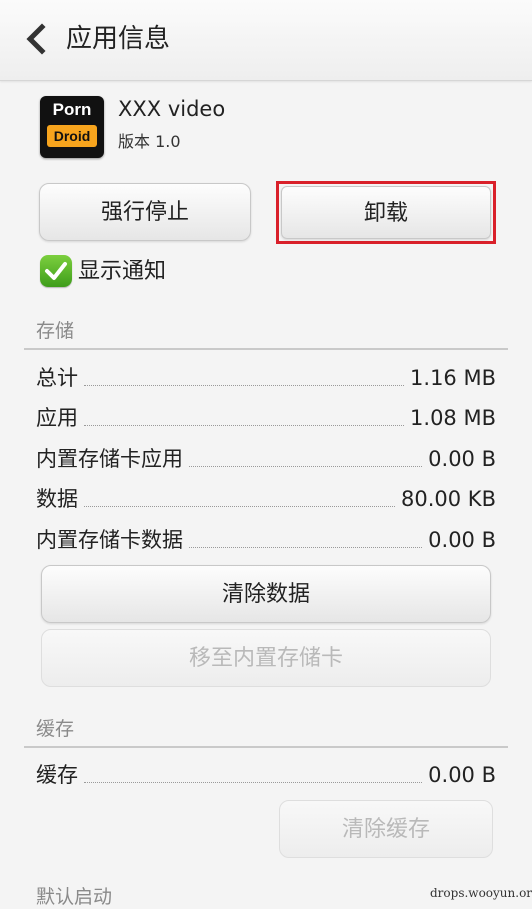  What do you see at coordinates (57, 378) in the screenshot?
I see `storage-row-label: 总计` at bounding box center [57, 378].